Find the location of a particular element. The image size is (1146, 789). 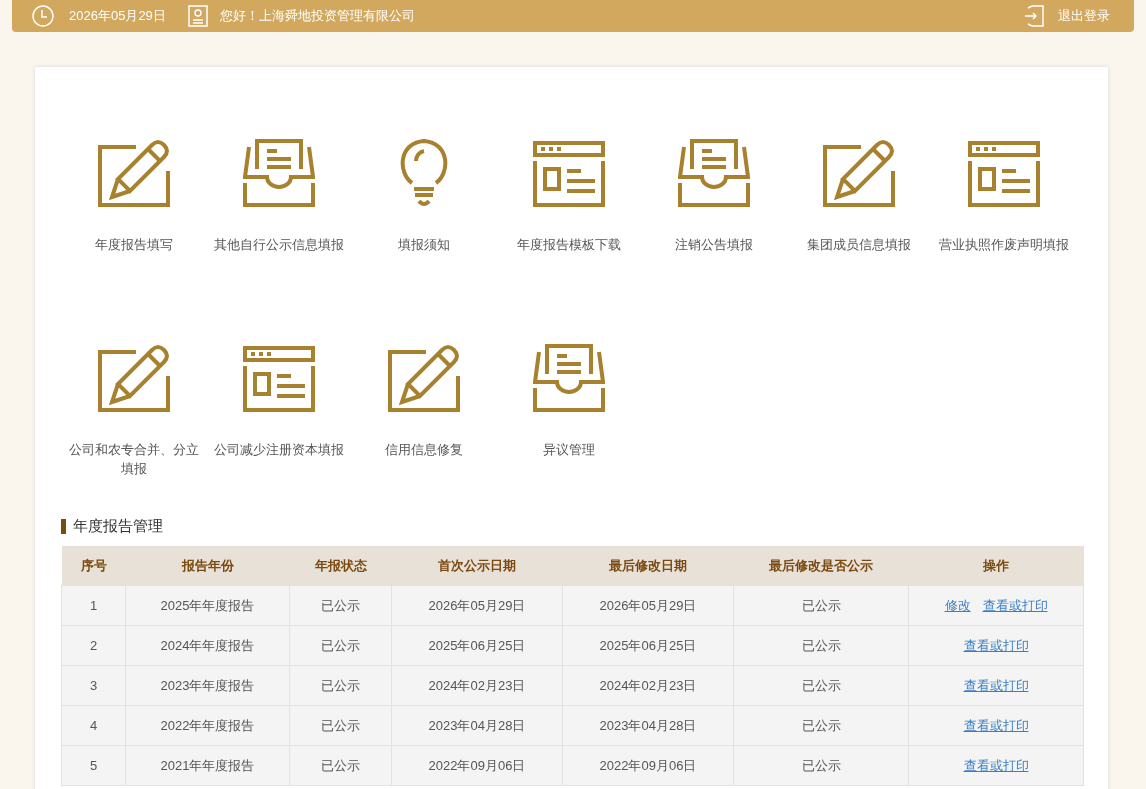

current-date: 2026年05月29日 is located at coordinates (117, 16).